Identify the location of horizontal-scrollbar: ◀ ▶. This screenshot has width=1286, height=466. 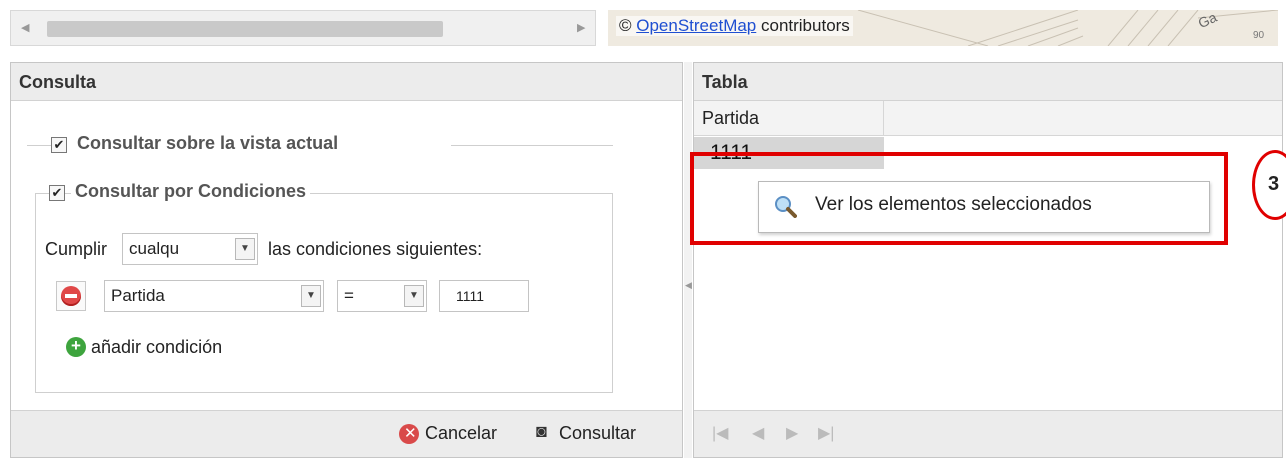
(303, 28).